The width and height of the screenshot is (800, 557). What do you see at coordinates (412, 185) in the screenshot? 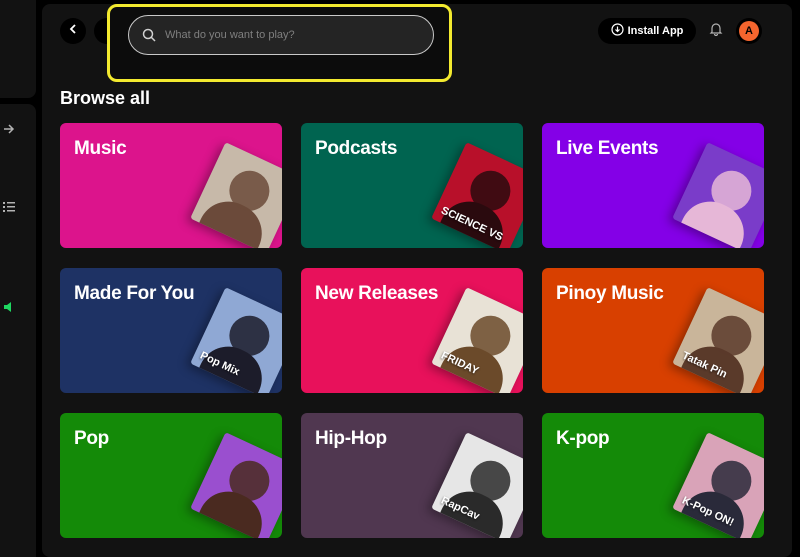
I see `category-card: Podcasts SCIENCE VS` at bounding box center [412, 185].